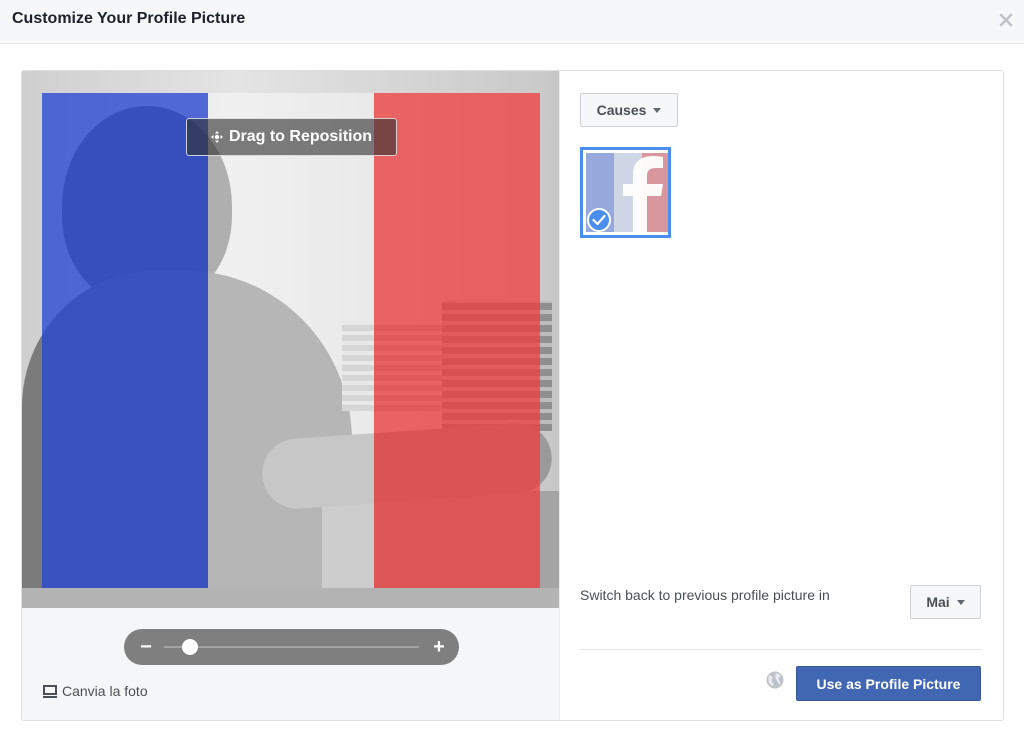 Image resolution: width=1024 pixels, height=734 pixels. Describe the element at coordinates (643, 195) in the screenshot. I see `facebook-f-icon` at that location.